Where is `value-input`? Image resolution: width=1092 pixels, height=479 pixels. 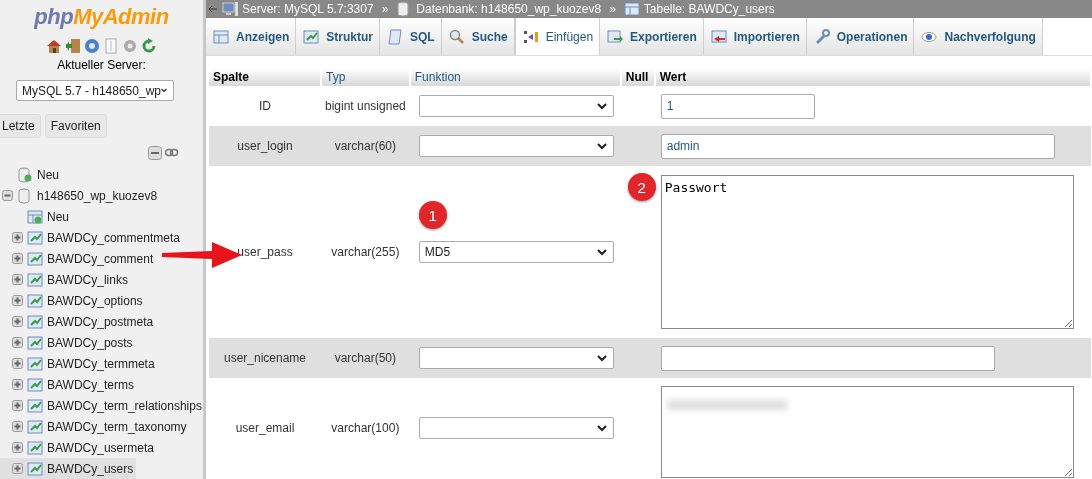
value-input is located at coordinates (827, 358).